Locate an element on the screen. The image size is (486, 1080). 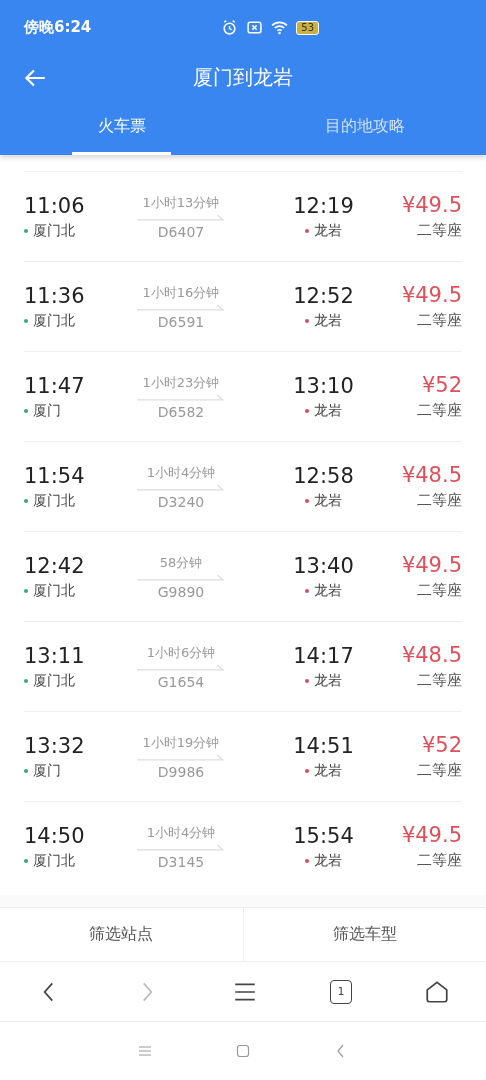
duration: 1小时13分钟 is located at coordinates (181, 202).